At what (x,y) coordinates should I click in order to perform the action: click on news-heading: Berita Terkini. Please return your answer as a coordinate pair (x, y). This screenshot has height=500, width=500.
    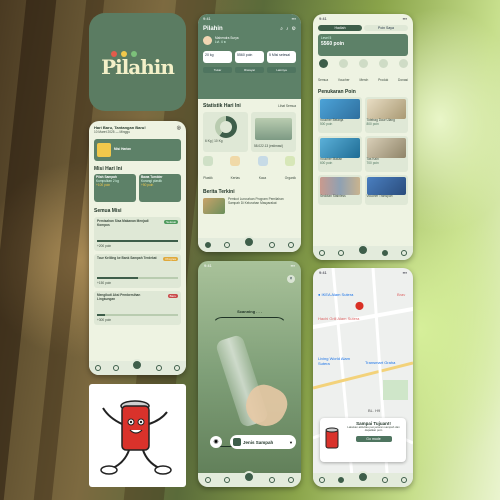
    Looking at the image, I should click on (219, 192).